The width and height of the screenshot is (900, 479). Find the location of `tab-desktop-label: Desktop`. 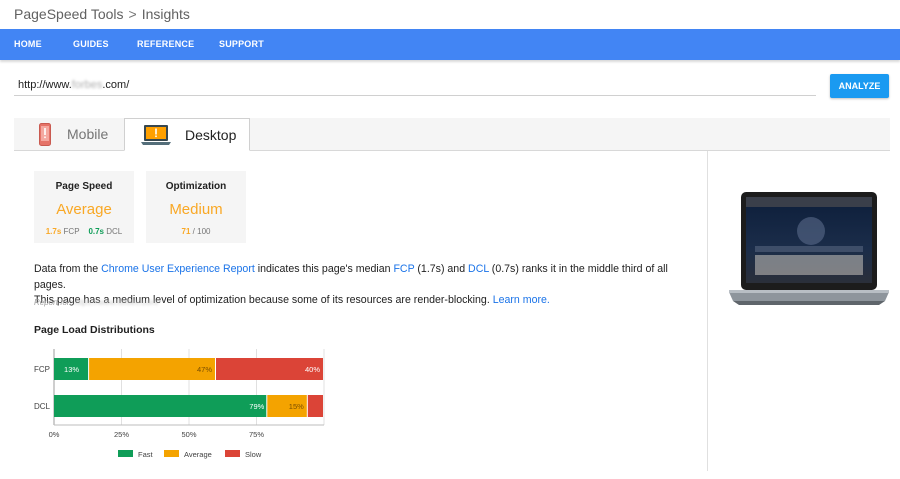

tab-desktop-label: Desktop is located at coordinates (211, 135).